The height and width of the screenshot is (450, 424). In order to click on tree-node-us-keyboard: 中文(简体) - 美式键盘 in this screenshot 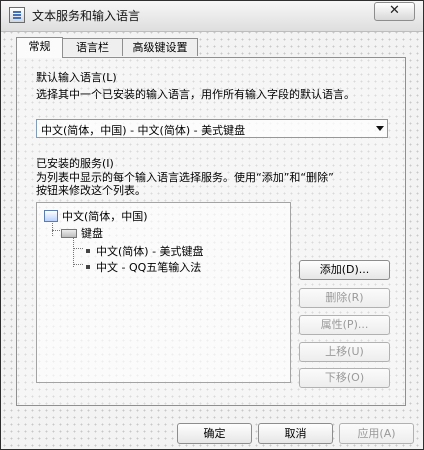, I will do `click(145, 251)`.